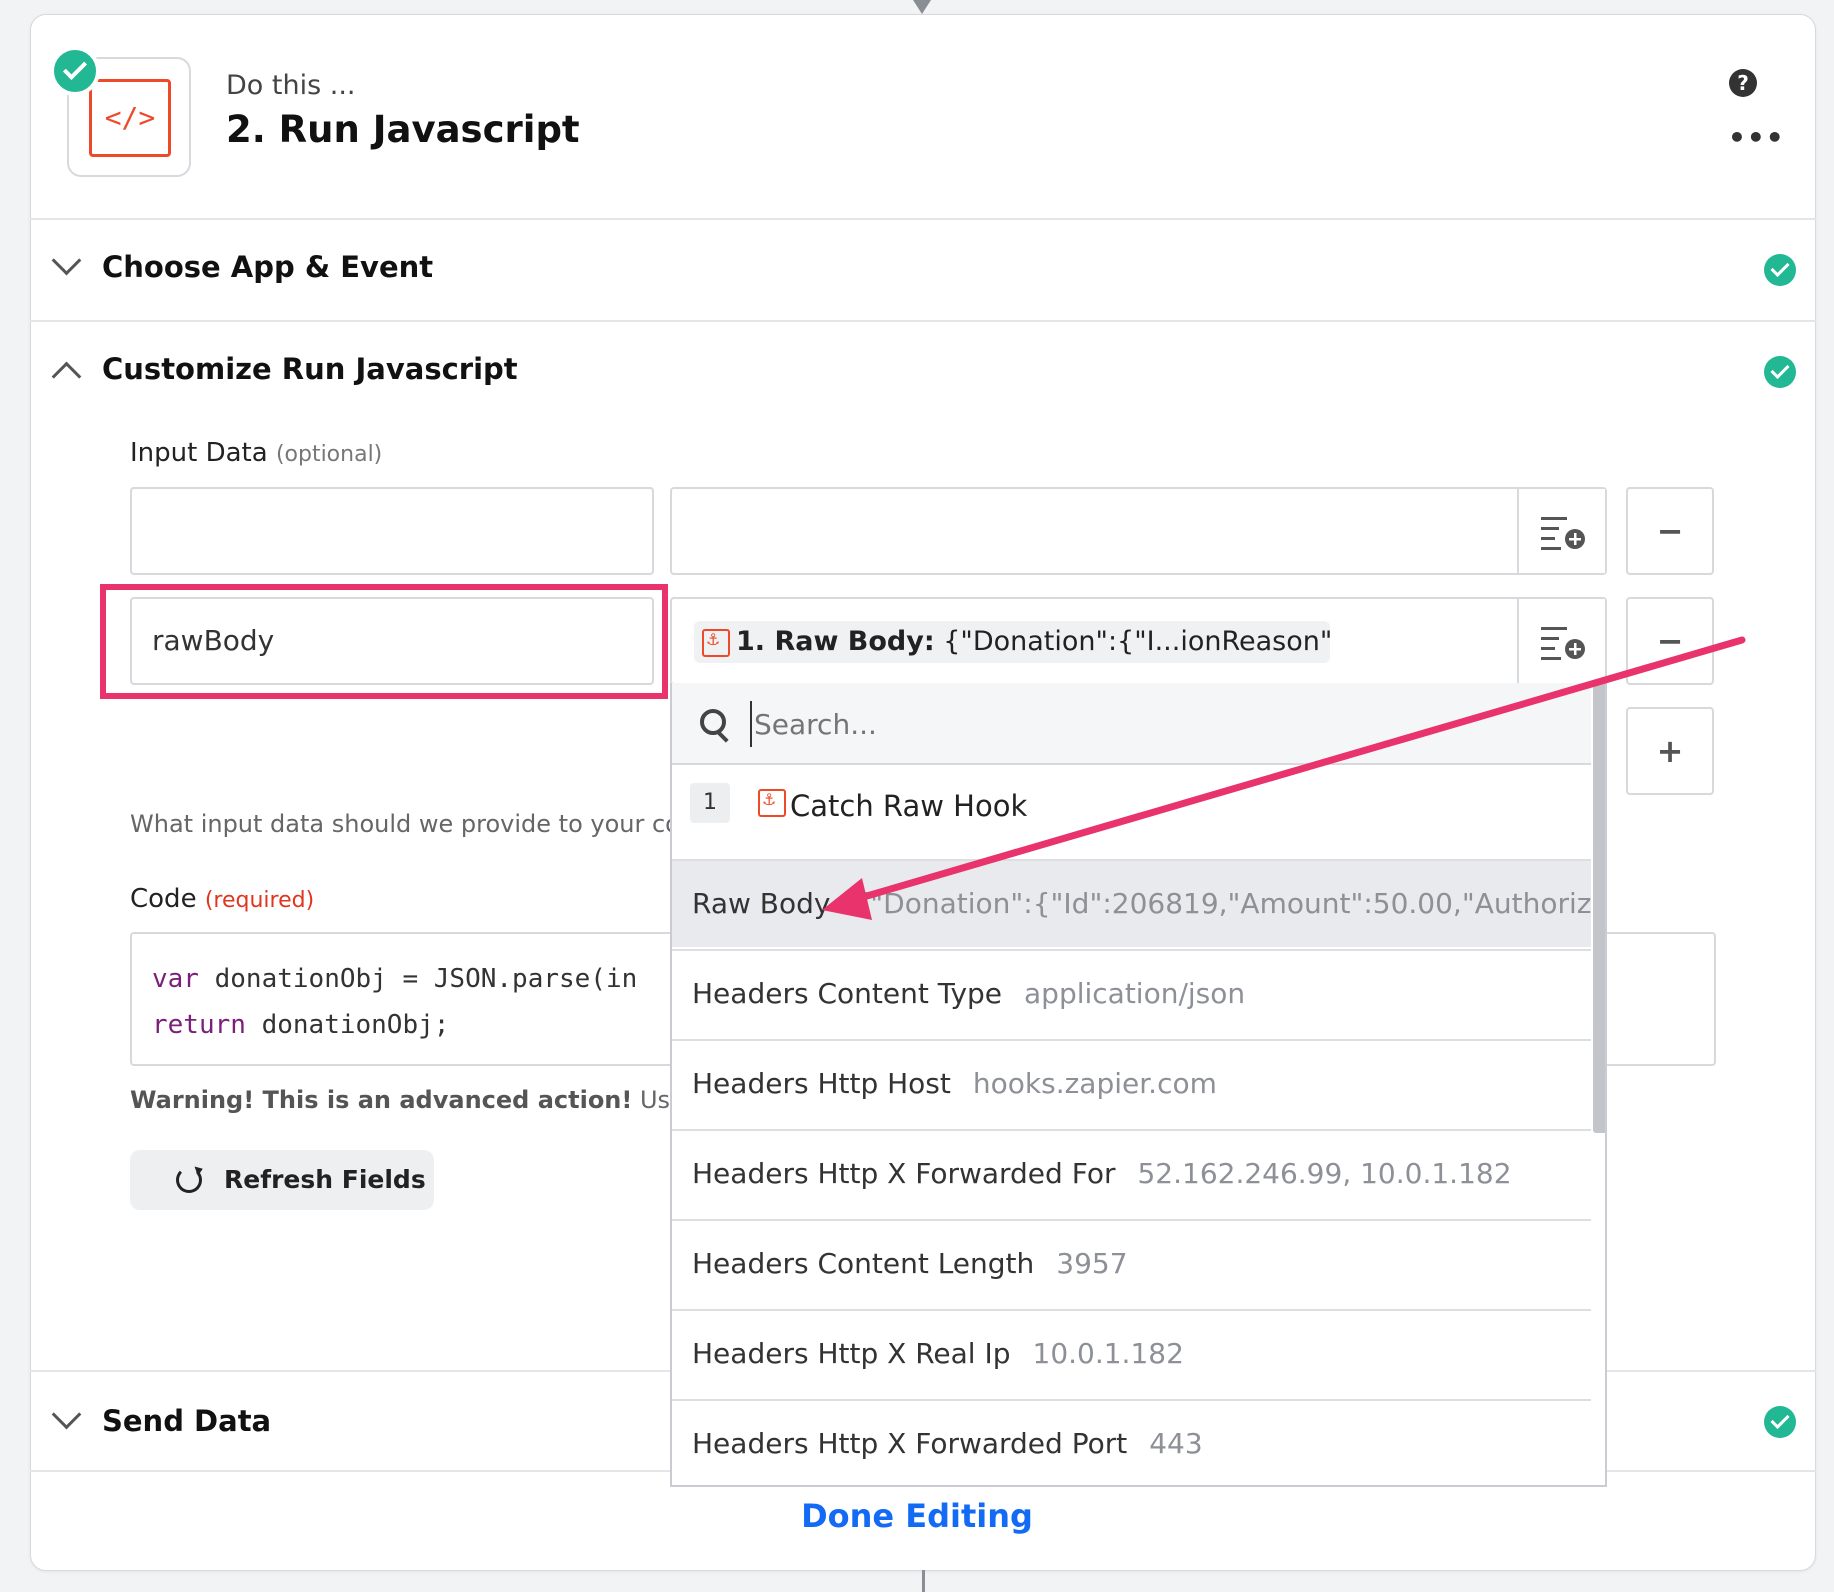 Image resolution: width=1834 pixels, height=1592 pixels. I want to click on optional-tag: (optional), so click(329, 454).